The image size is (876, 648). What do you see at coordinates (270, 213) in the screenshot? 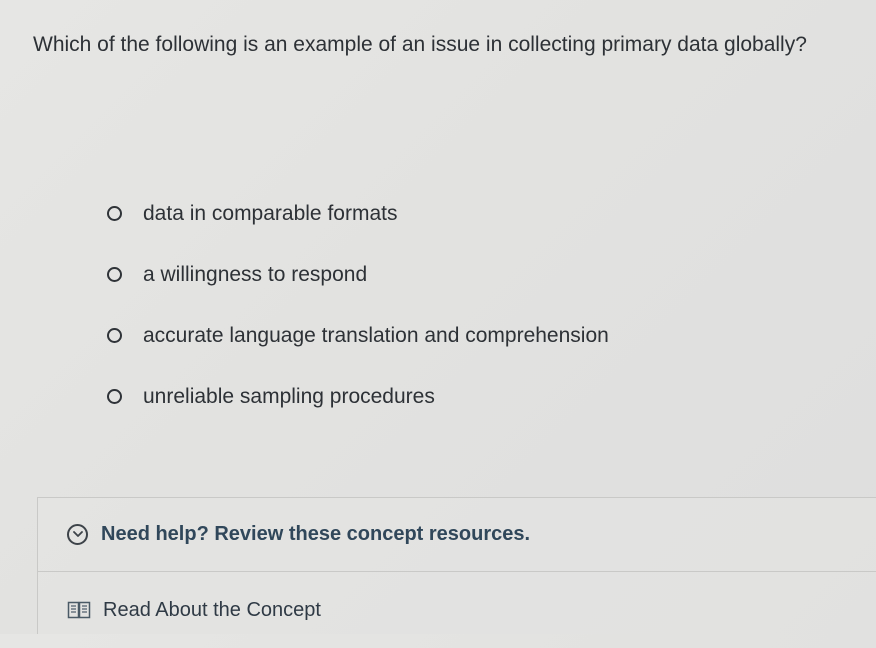
I see `option-label: data in comparable formats` at bounding box center [270, 213].